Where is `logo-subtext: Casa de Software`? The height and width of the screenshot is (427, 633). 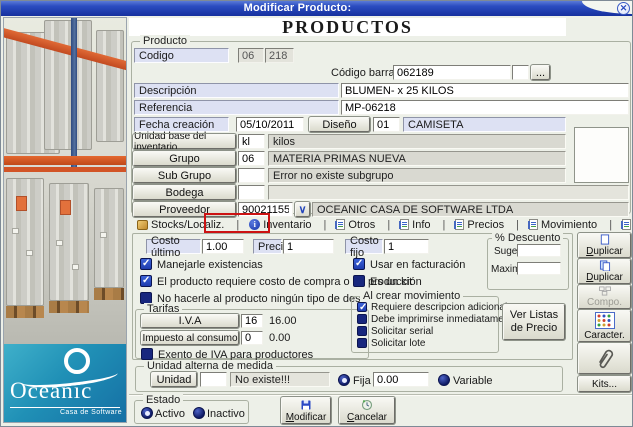 logo-subtext: Casa de Software is located at coordinates (90, 412).